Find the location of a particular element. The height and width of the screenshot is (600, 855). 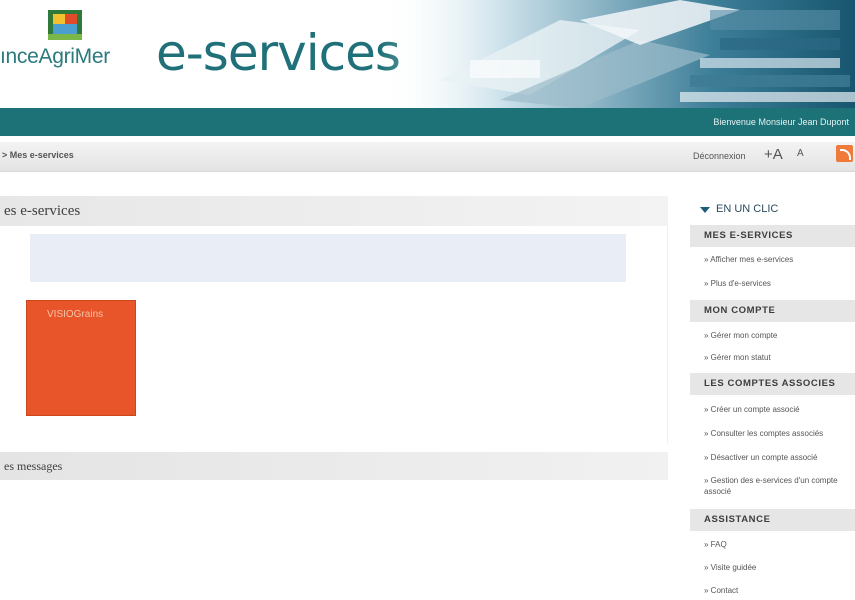

breadcrumb: > Mes e-services is located at coordinates (38, 155).